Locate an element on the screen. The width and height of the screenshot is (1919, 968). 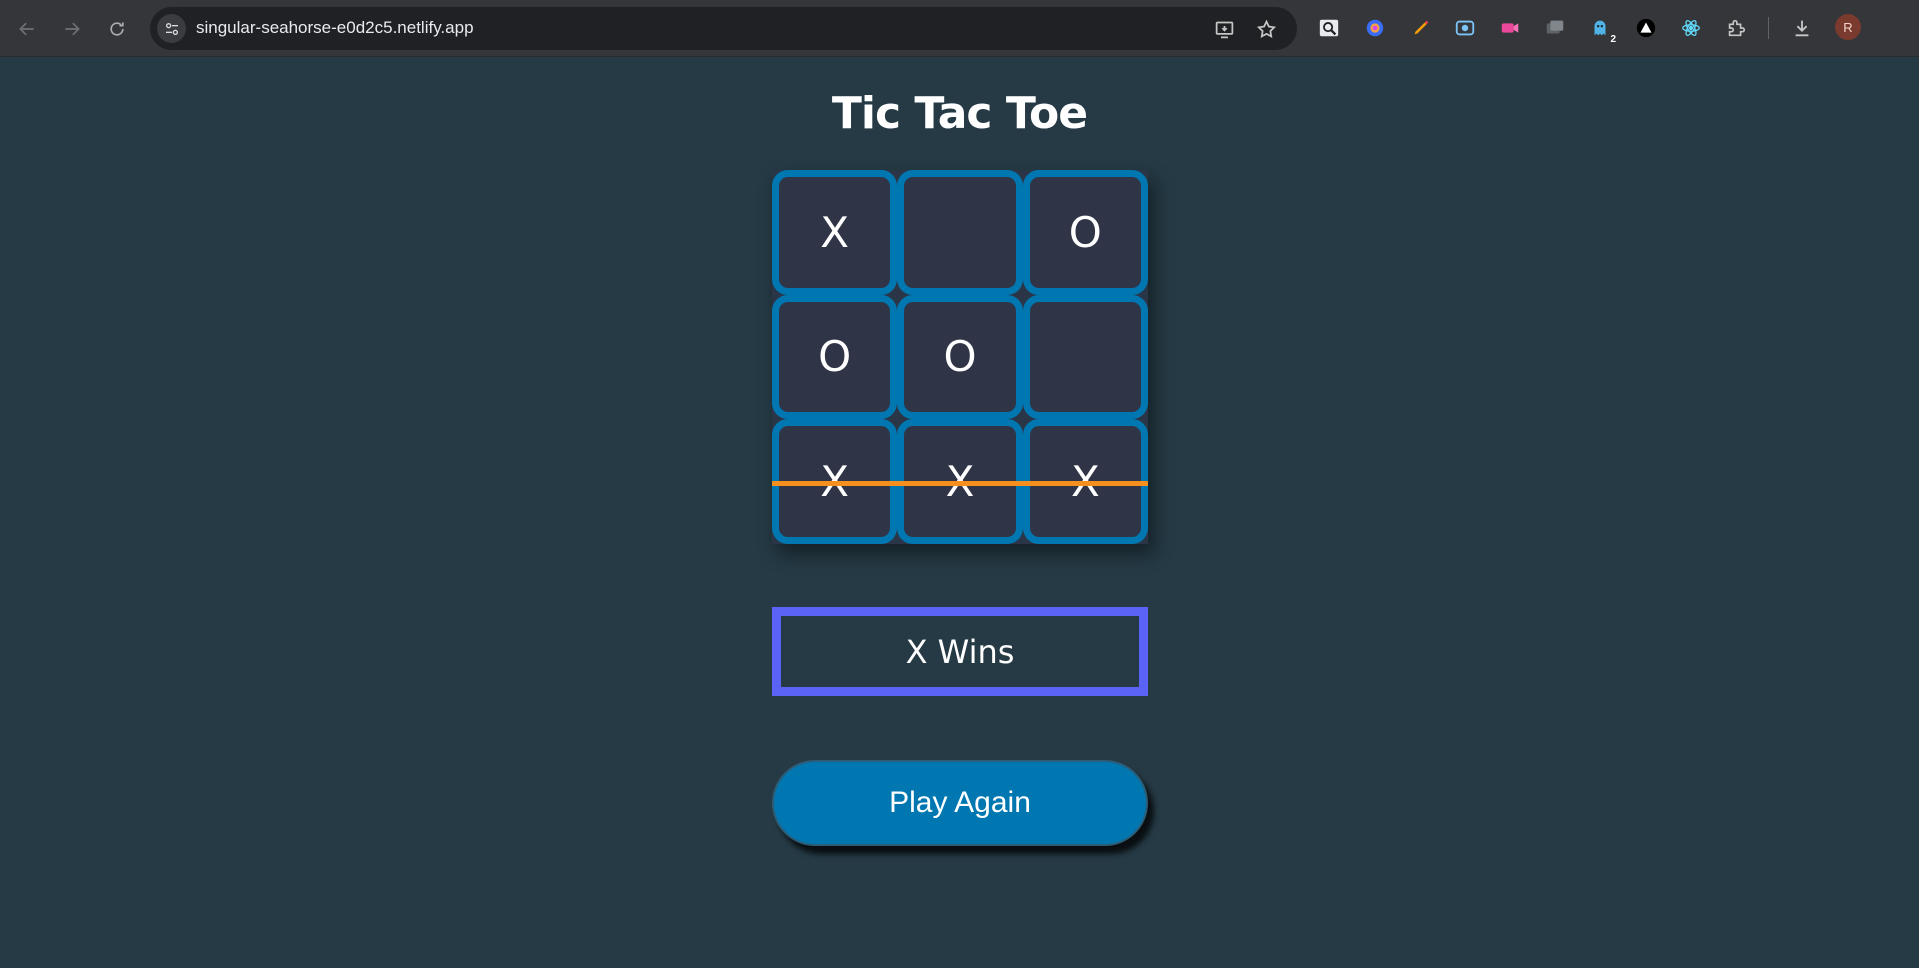
ghost-extension-icon: 2 is located at coordinates (1601, 30).